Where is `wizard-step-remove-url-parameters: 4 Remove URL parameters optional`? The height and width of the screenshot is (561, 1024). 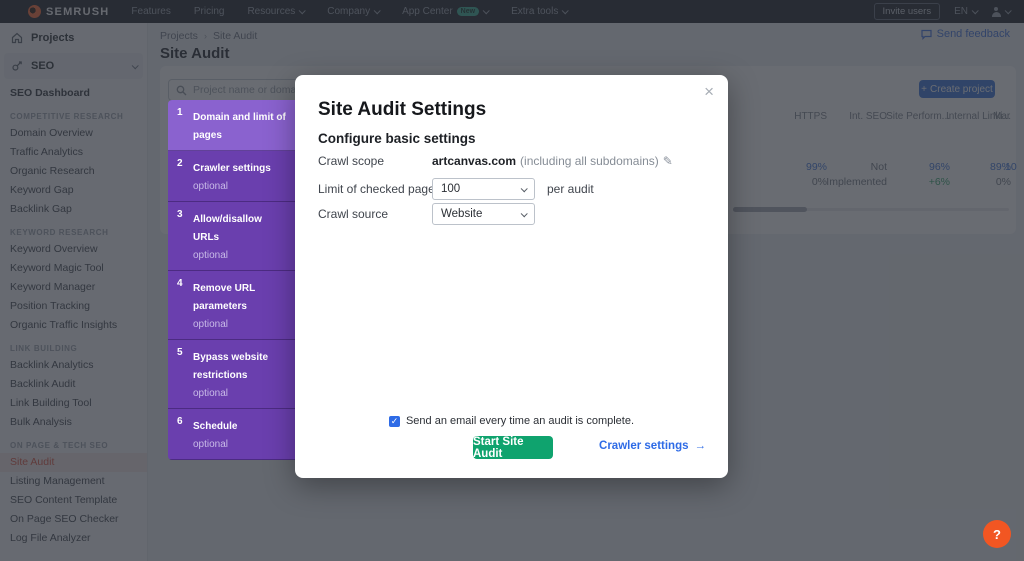
wizard-step-remove-url-parameters: 4 Remove URL parameters optional is located at coordinates (231, 305).